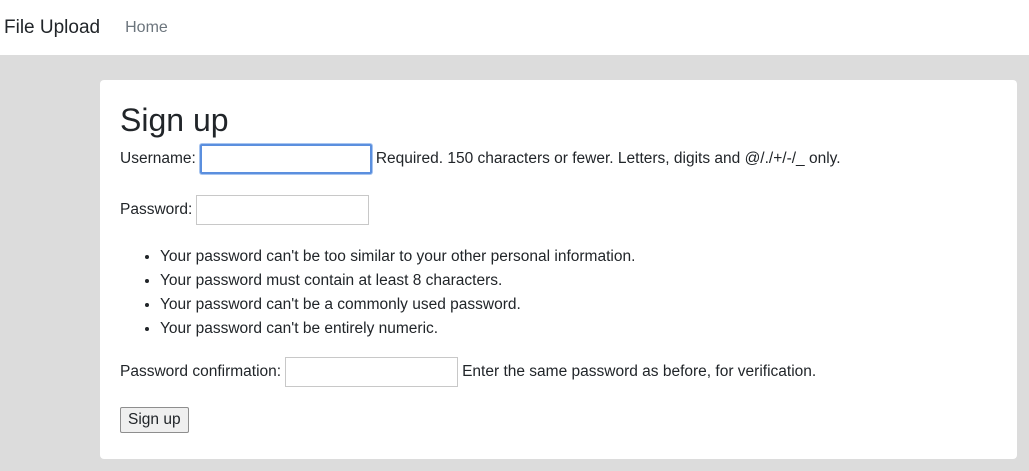 Image resolution: width=1029 pixels, height=471 pixels. What do you see at coordinates (158, 158) in the screenshot?
I see `username-label: Username:` at bounding box center [158, 158].